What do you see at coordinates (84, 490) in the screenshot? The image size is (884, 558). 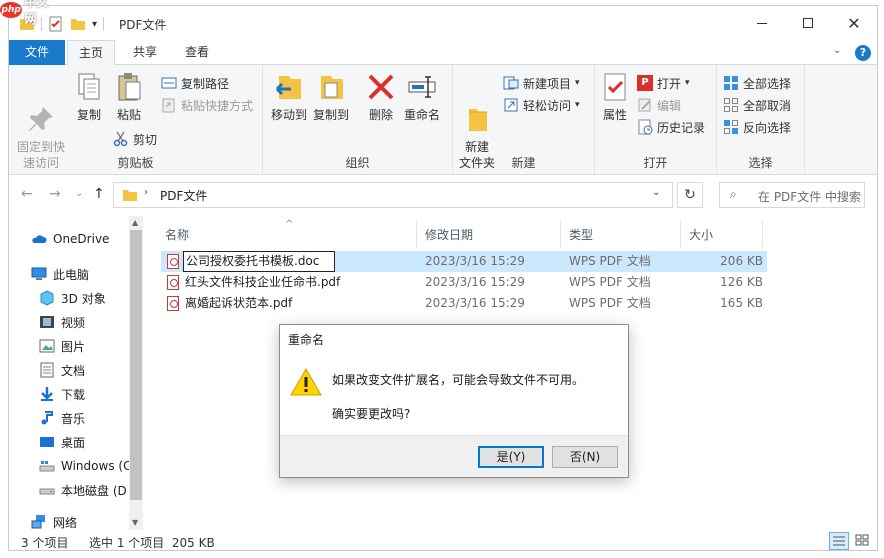 I see `nav-item-drive-d: 本地磁盘 (D` at bounding box center [84, 490].